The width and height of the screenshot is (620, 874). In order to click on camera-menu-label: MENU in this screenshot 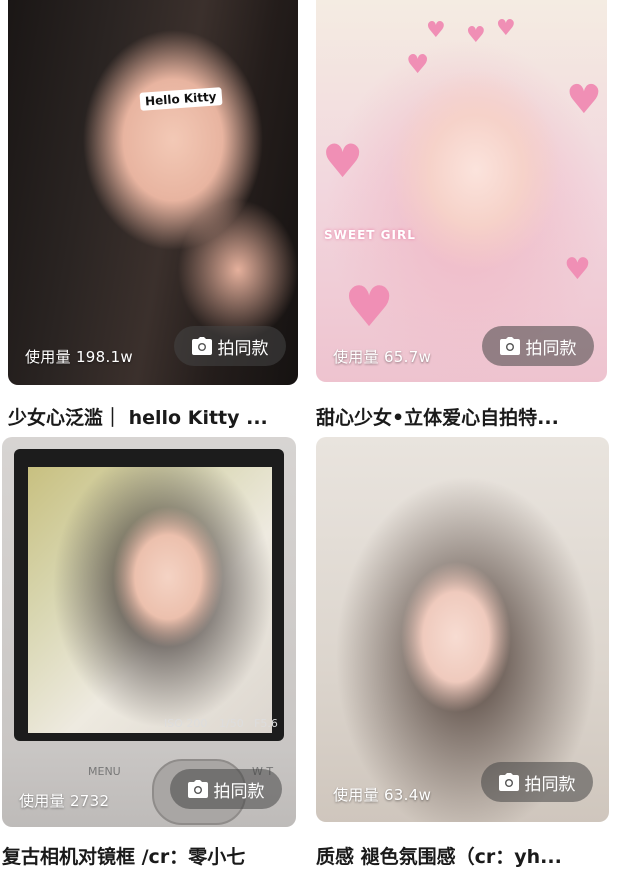, I will do `click(104, 771)`.